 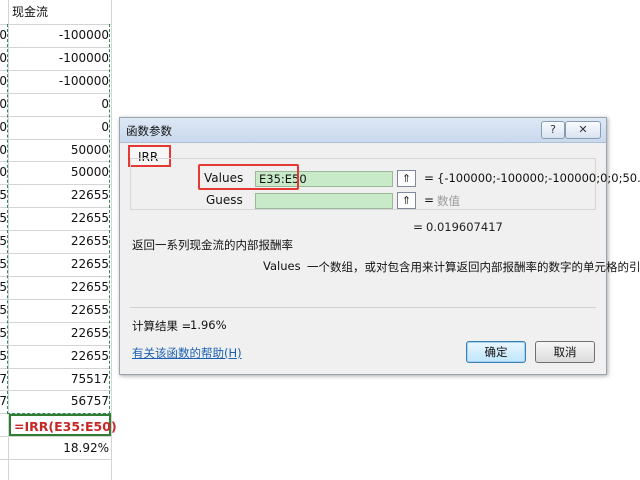 I want to click on calc-result-label: 计算结果 =, so click(x=162, y=326).